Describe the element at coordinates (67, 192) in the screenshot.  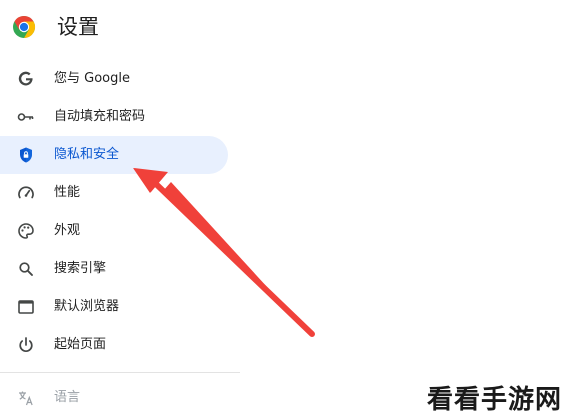
I see `sidebar-item-label: 性能` at that location.